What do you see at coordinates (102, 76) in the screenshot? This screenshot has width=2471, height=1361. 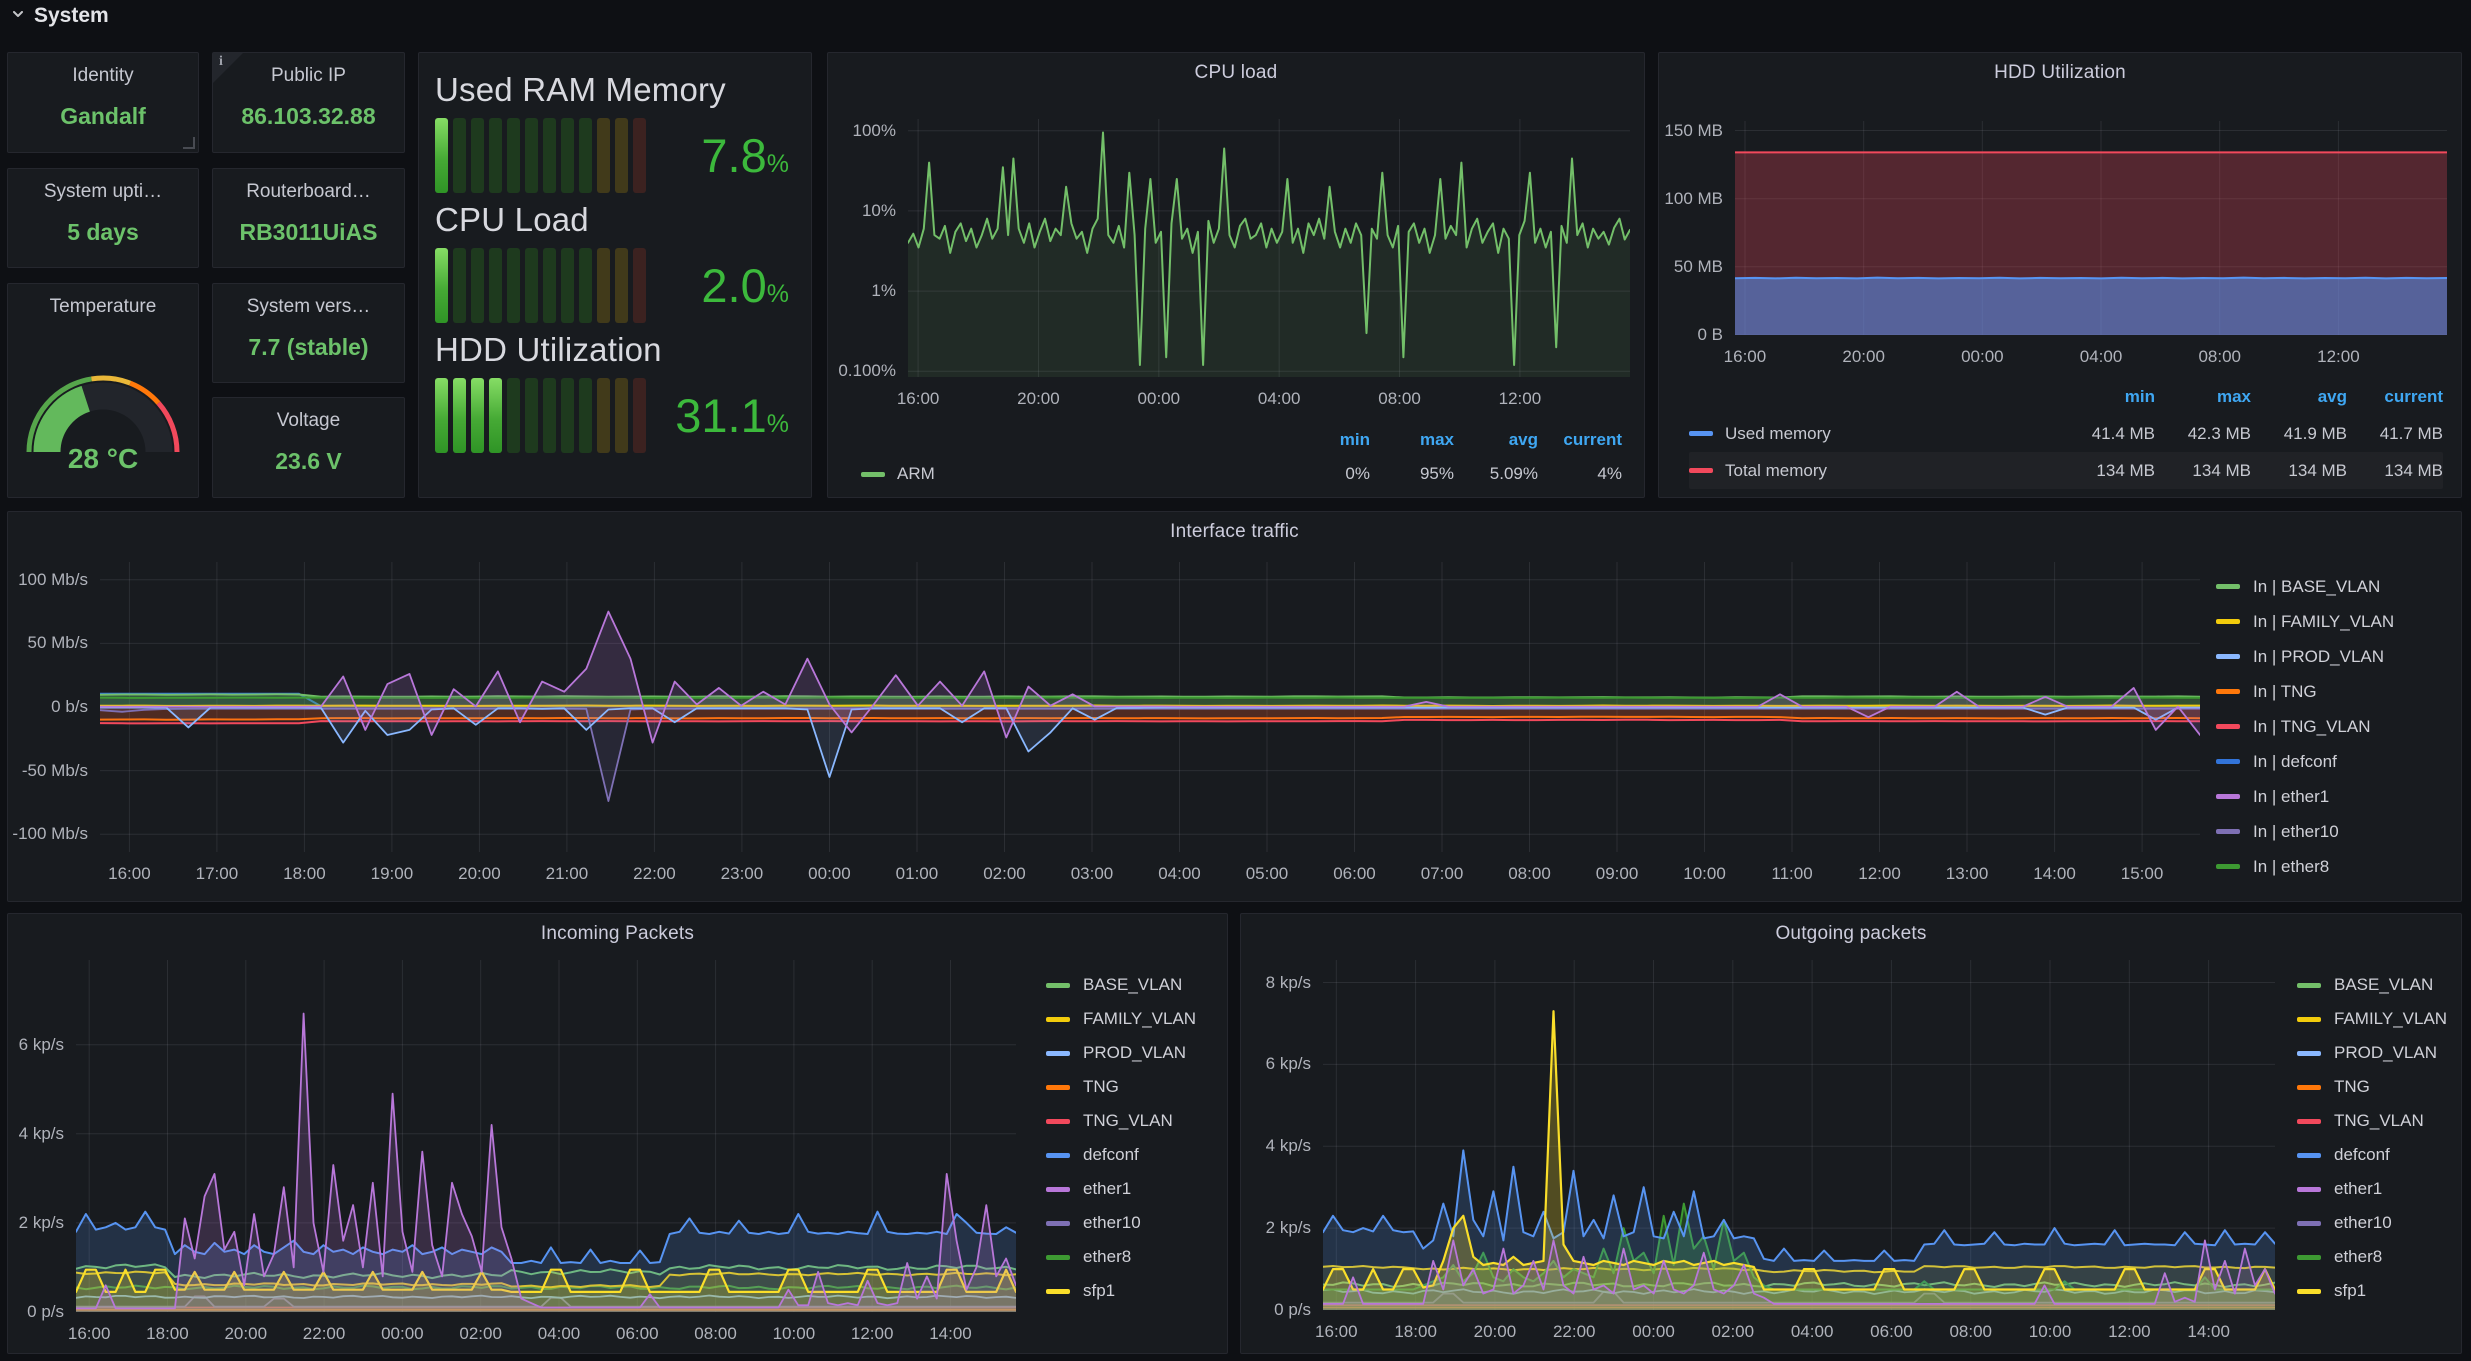 I see `panel-title: Identity` at bounding box center [102, 76].